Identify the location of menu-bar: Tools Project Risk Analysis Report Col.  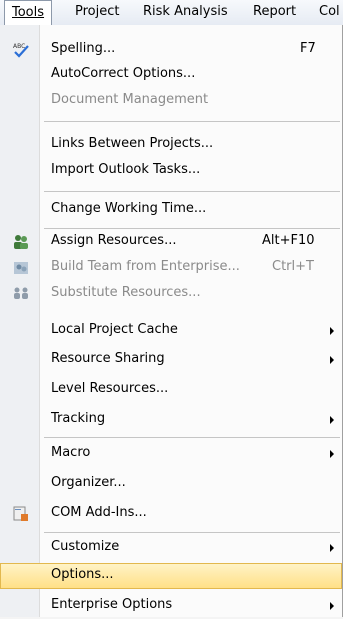
(171, 13).